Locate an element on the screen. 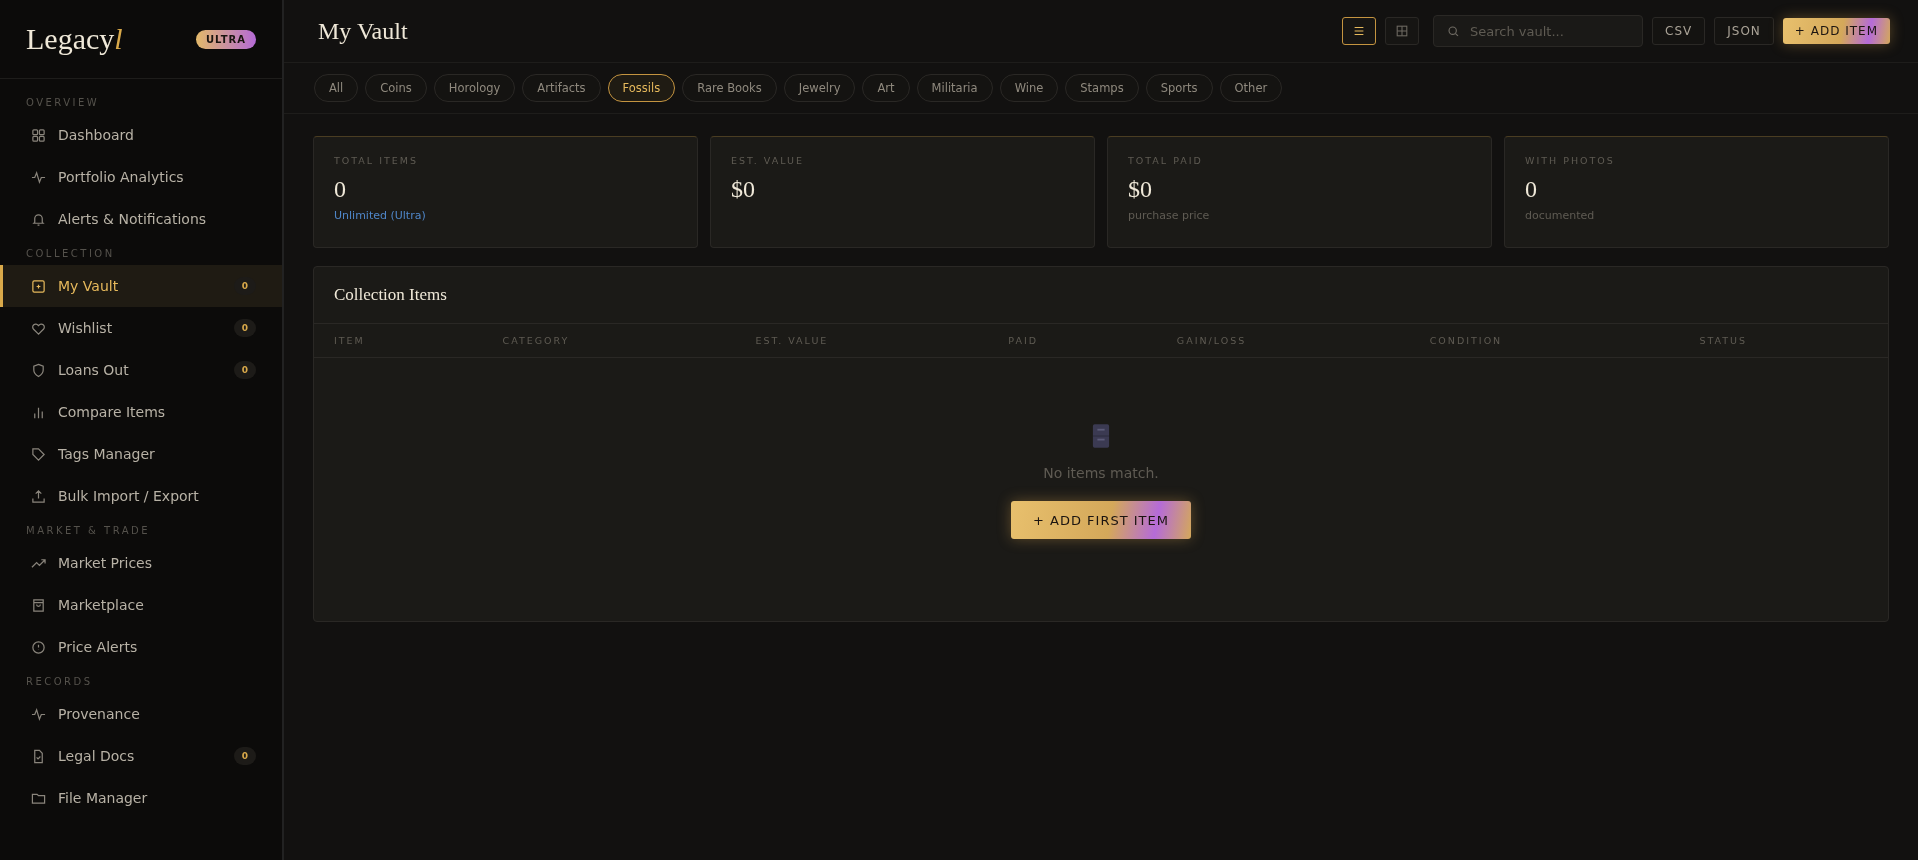  stat-note: purchase price is located at coordinates (1169, 215).